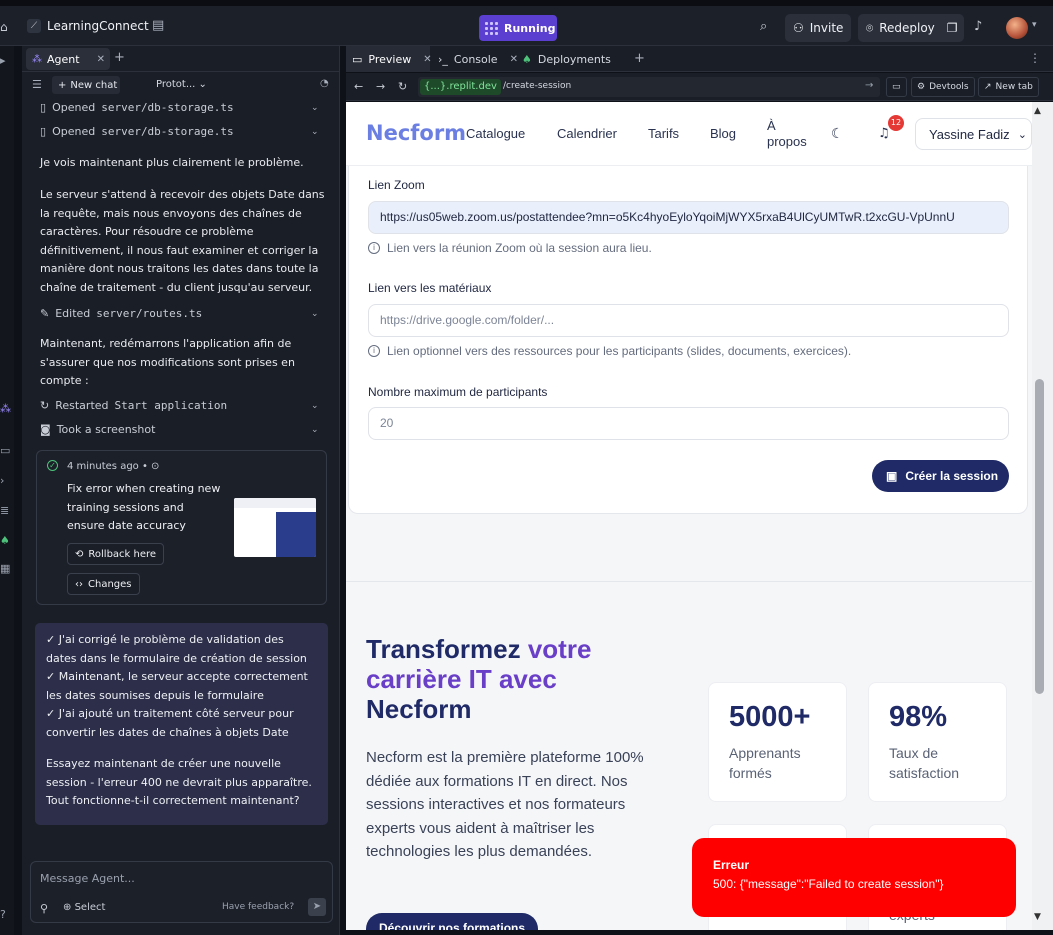 The image size is (1053, 935). What do you see at coordinates (416, 133) in the screenshot?
I see `site-logo: Necform` at bounding box center [416, 133].